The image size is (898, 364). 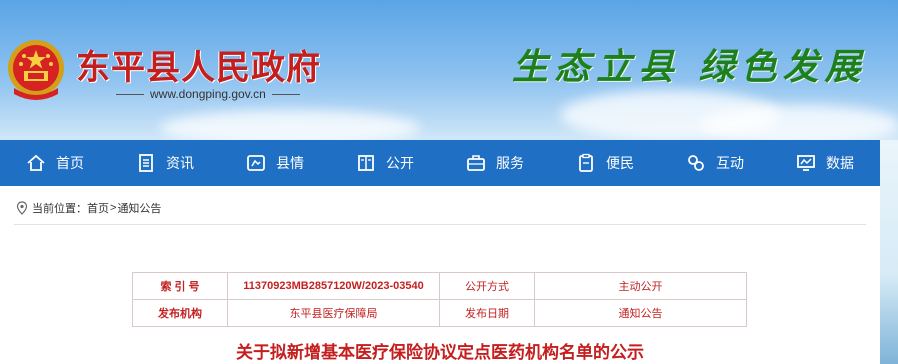 What do you see at coordinates (146, 163) in the screenshot?
I see `news-icon` at bounding box center [146, 163].